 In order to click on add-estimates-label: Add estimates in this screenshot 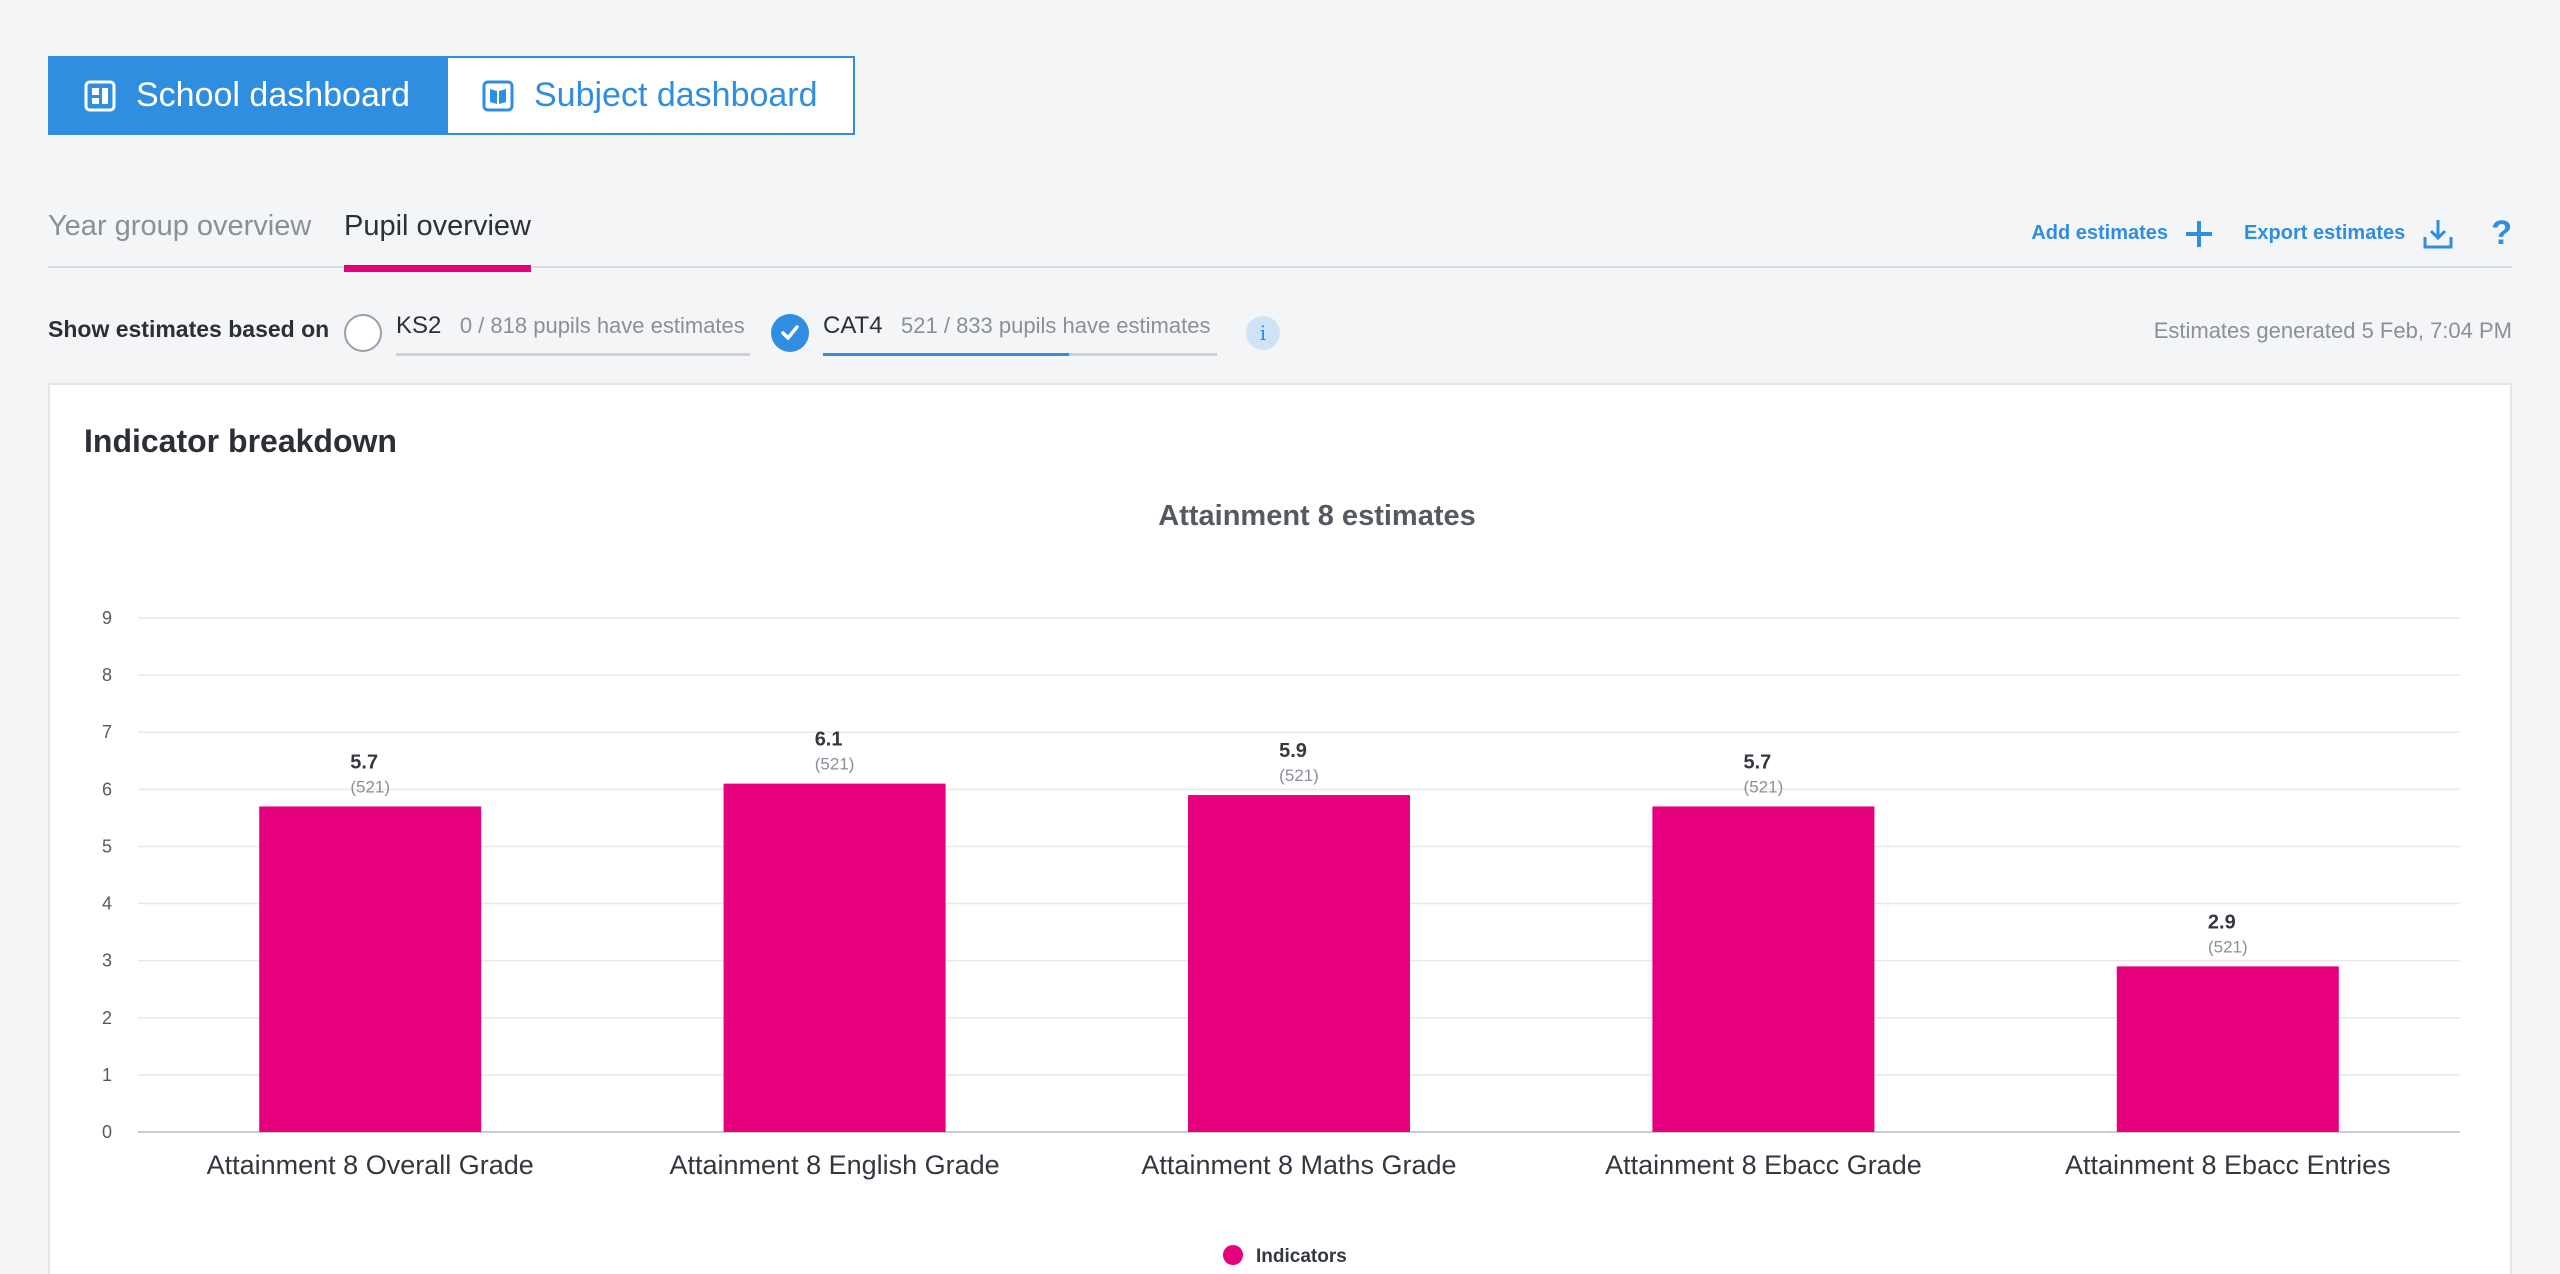, I will do `click(2100, 233)`.